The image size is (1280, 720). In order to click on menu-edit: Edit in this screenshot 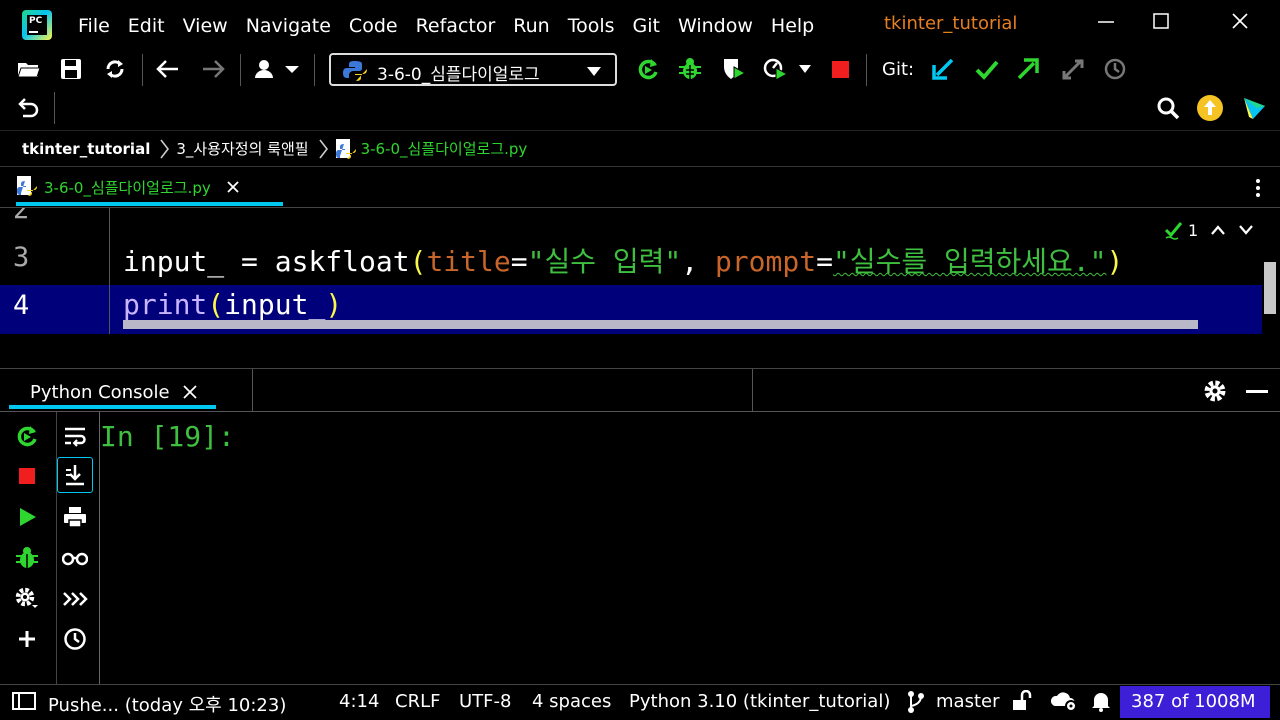, I will do `click(151, 26)`.